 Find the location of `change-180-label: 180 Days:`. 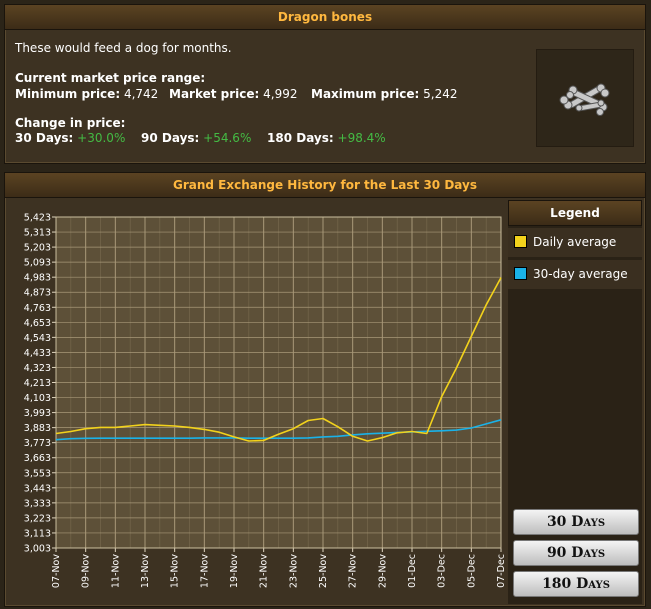

change-180-label: 180 Days: is located at coordinates (300, 138).